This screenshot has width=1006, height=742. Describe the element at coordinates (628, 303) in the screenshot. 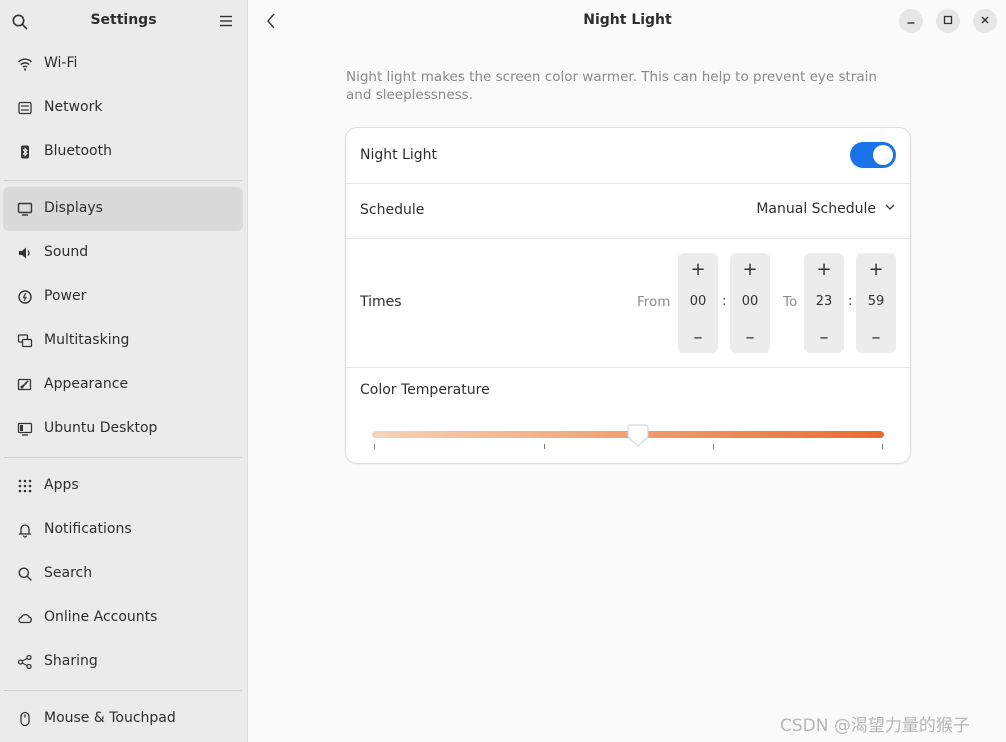

I see `times-row: Times From + 00 – : + 00 – To + 23 – : +` at that location.